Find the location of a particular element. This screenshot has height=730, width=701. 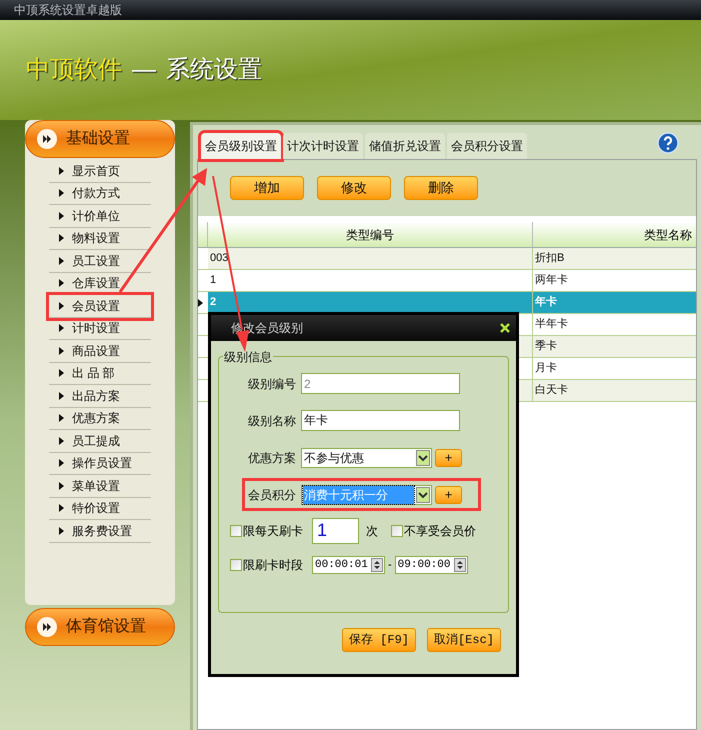

toolbar-button: 删除 is located at coordinates (441, 188).